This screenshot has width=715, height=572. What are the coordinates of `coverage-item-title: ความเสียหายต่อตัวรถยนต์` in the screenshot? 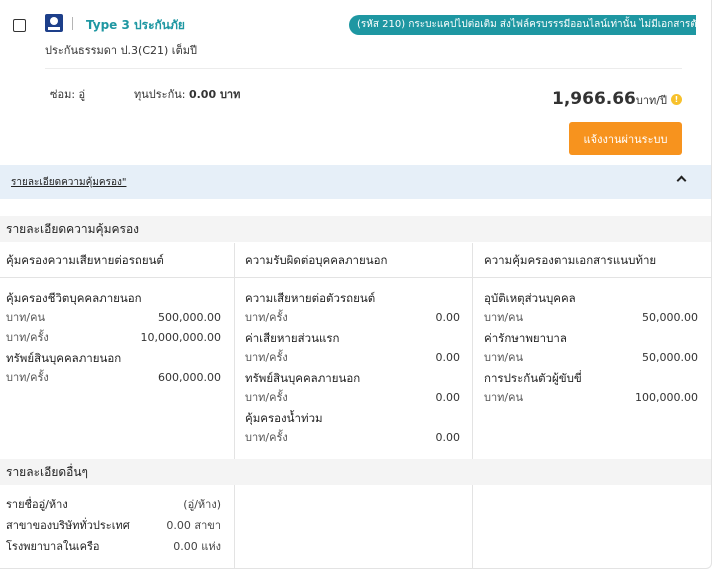 It's located at (310, 298).